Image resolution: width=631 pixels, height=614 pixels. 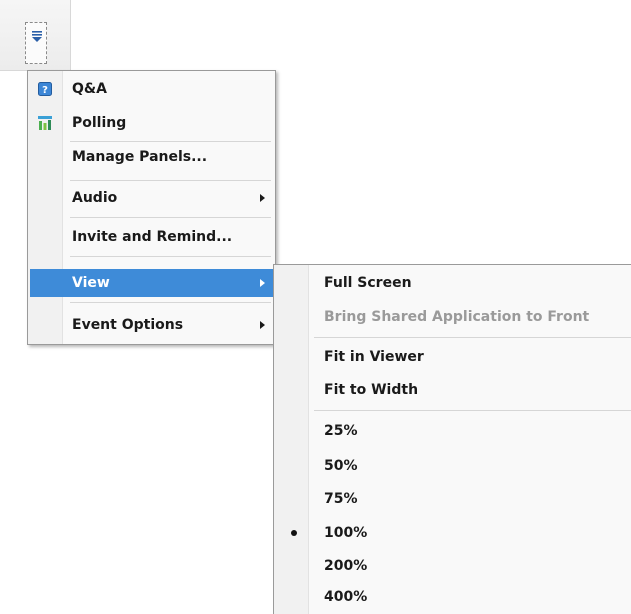 I want to click on menu-item-label: Audio, so click(x=95, y=198).